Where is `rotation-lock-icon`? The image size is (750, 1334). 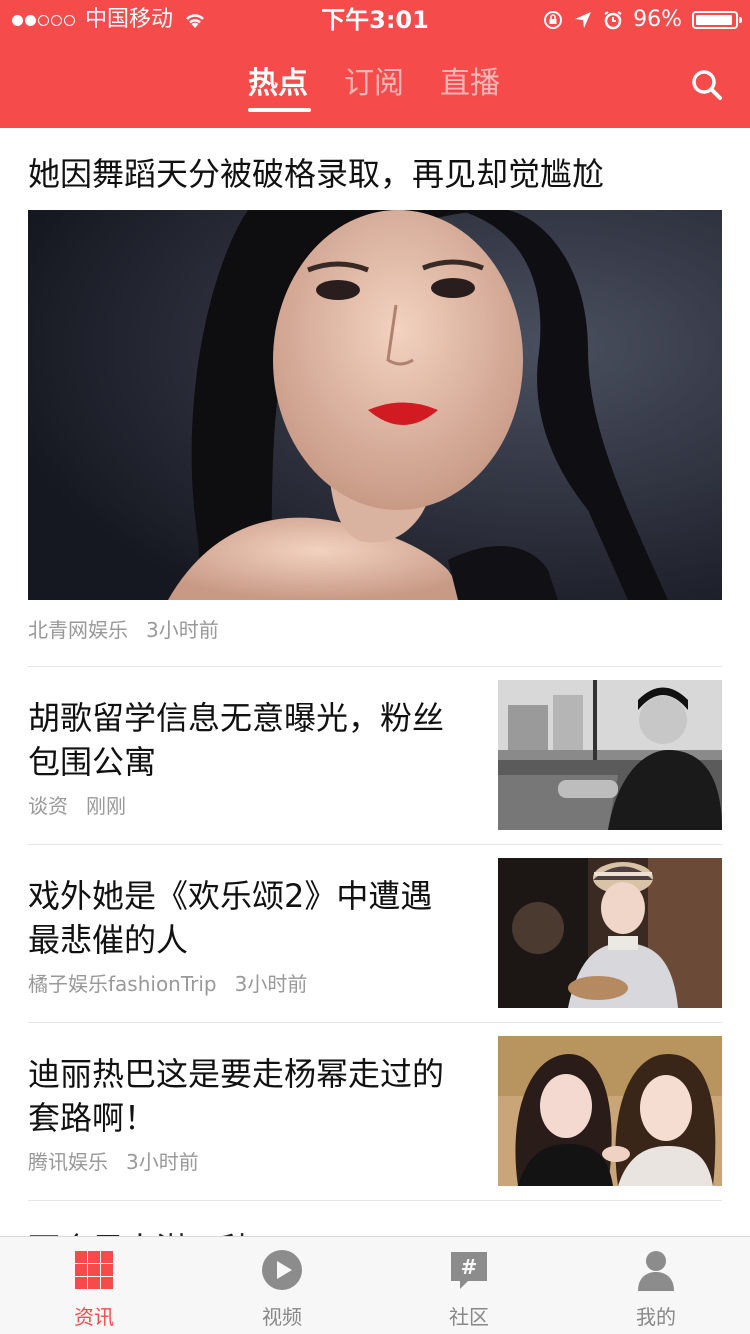 rotation-lock-icon is located at coordinates (553, 20).